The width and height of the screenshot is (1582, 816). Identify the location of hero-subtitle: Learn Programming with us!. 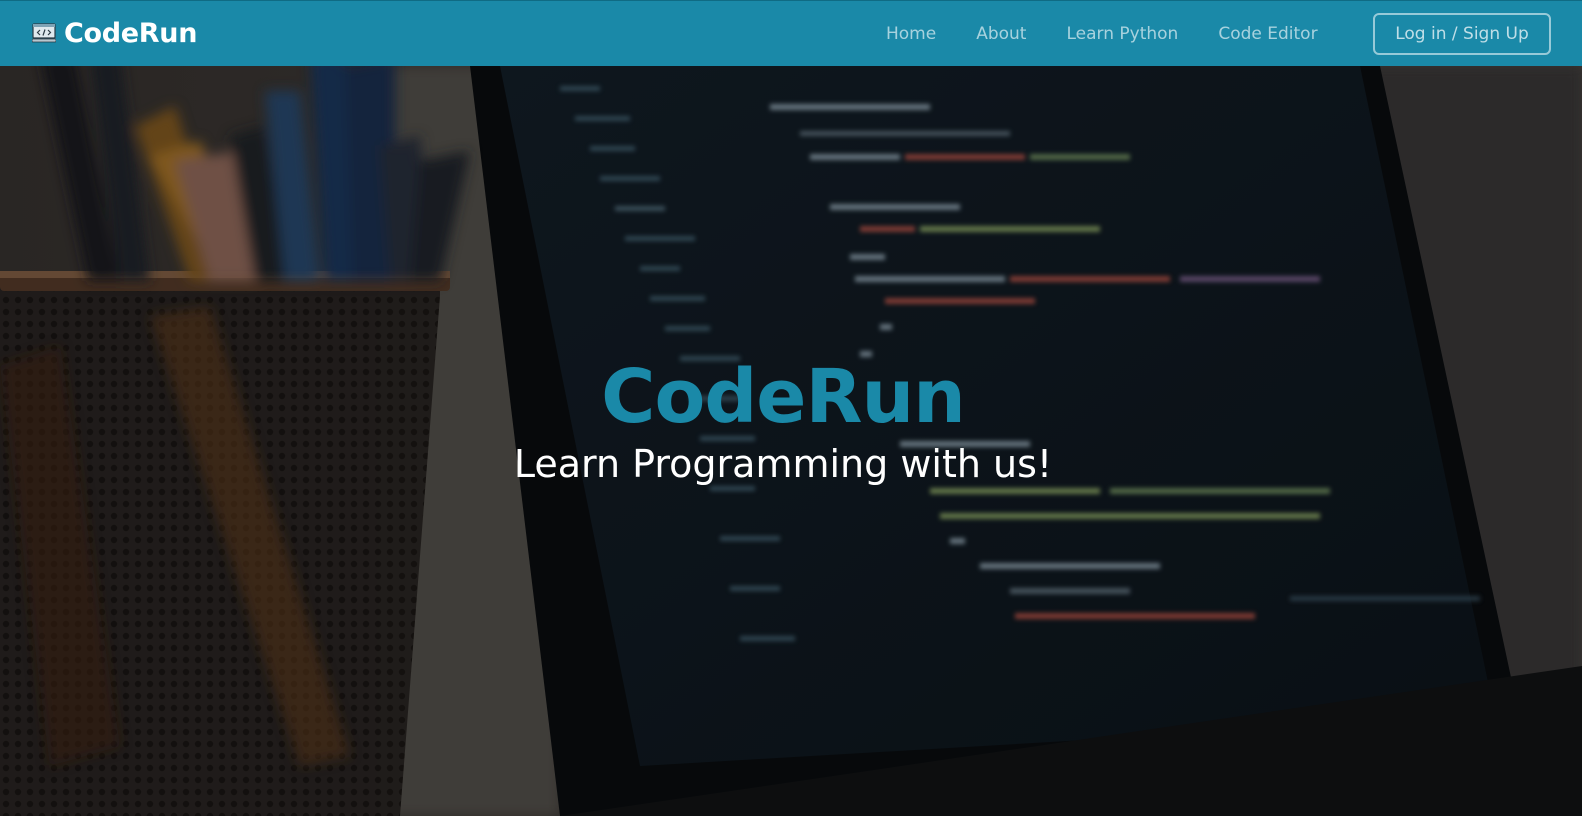
(783, 464).